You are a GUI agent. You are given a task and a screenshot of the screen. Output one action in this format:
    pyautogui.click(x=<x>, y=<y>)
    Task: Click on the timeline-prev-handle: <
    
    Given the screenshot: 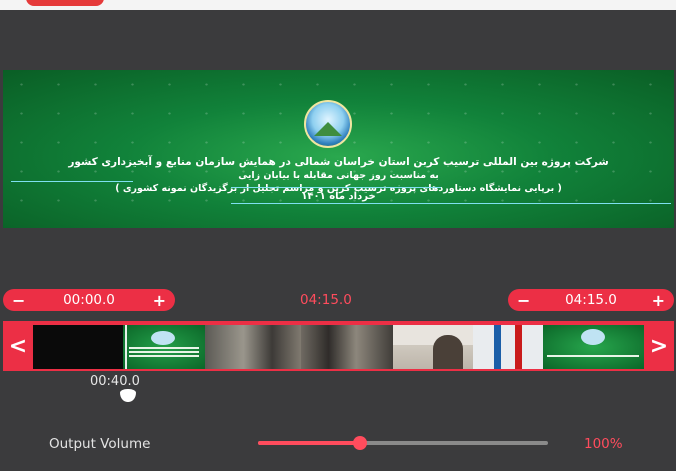 What is the action you would take?
    pyautogui.click(x=18, y=346)
    